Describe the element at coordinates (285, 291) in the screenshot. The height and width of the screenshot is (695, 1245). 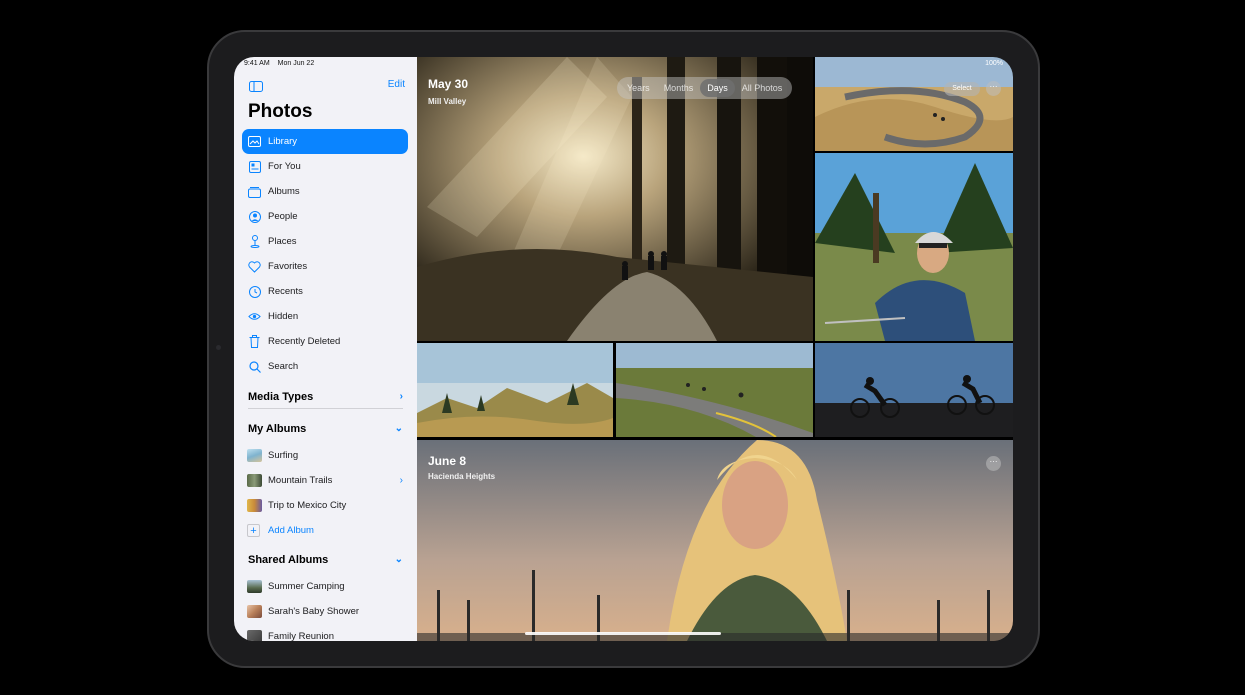
I see `sidebar-item-label: Recents` at that location.